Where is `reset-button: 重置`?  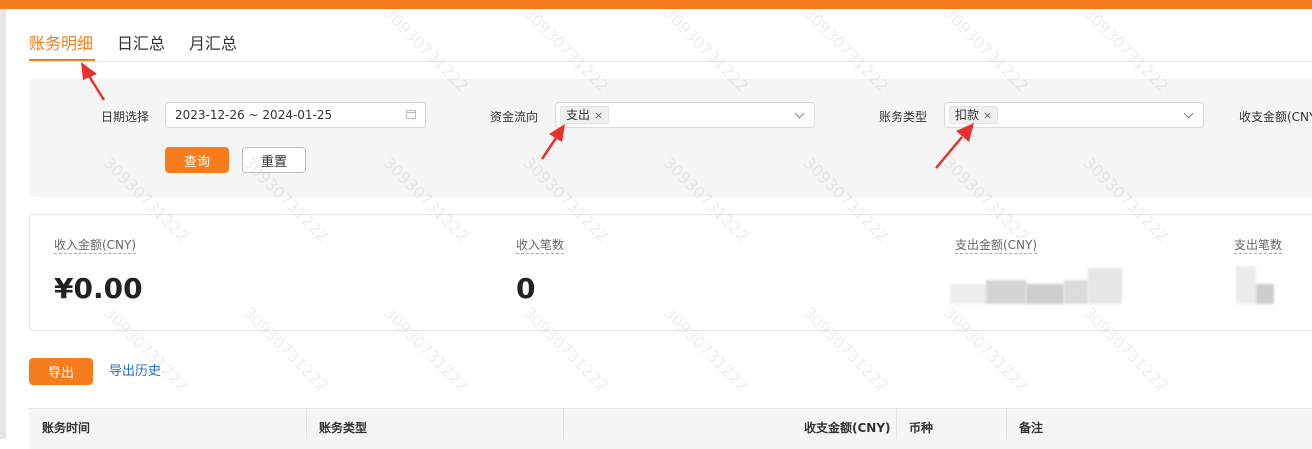
reset-button: 重置 is located at coordinates (274, 160).